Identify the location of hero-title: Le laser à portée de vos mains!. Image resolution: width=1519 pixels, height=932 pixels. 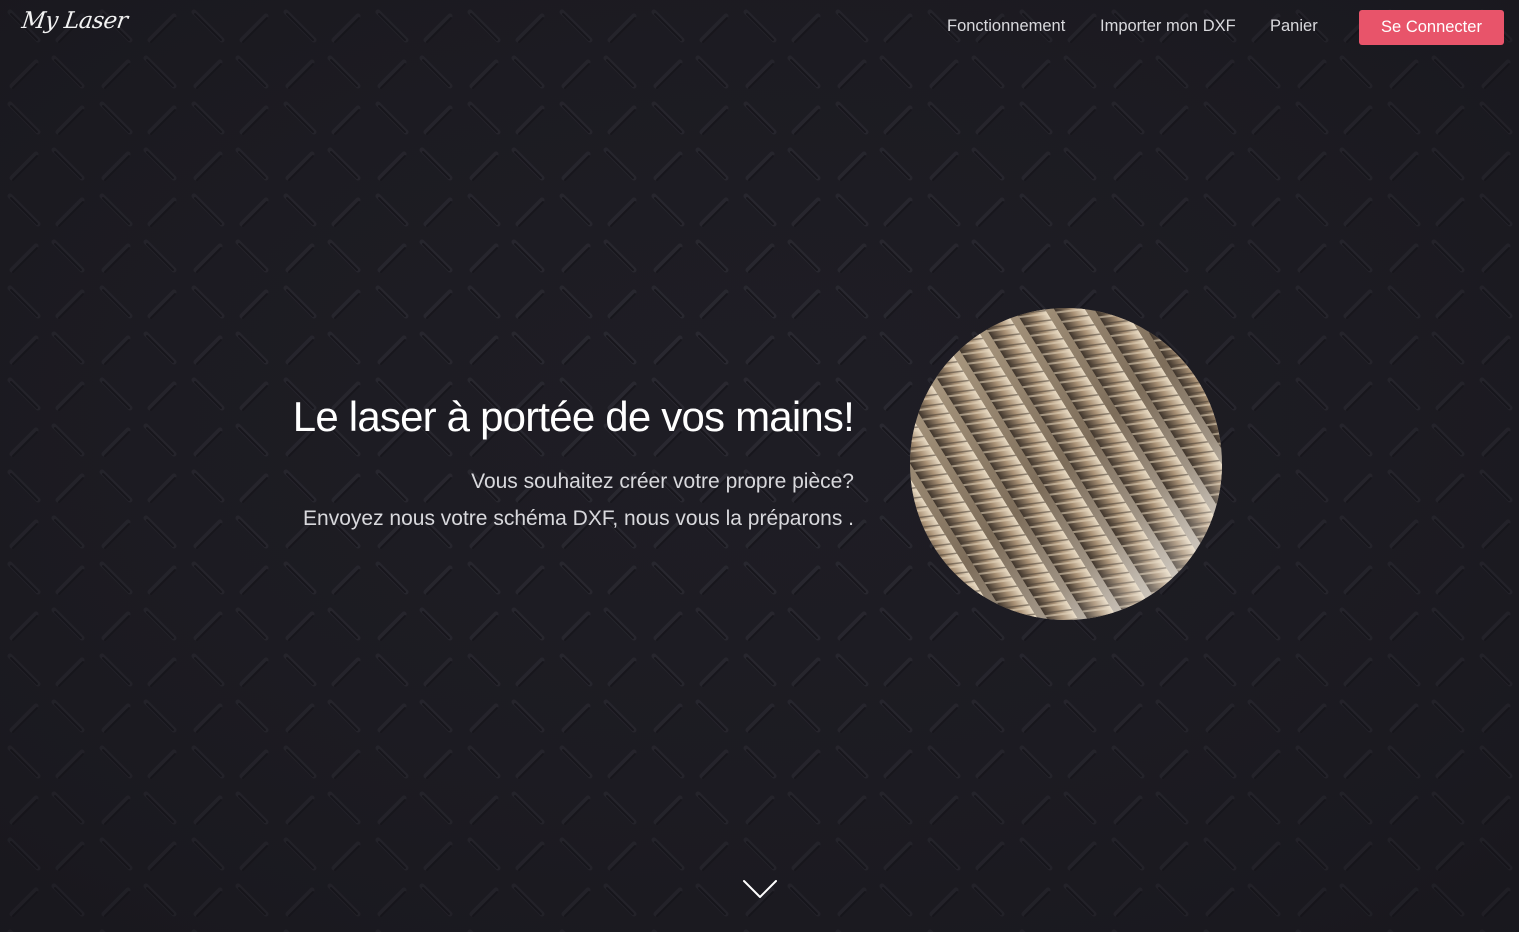
(573, 416).